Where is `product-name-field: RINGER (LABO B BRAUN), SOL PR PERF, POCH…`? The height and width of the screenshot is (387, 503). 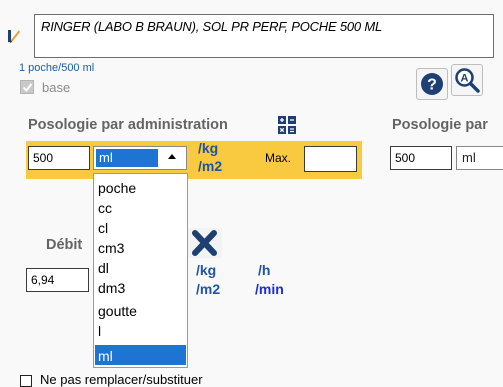
product-name-field: RINGER (LABO B BRAUN), SOL PR PERF, POCH… is located at coordinates (264, 36).